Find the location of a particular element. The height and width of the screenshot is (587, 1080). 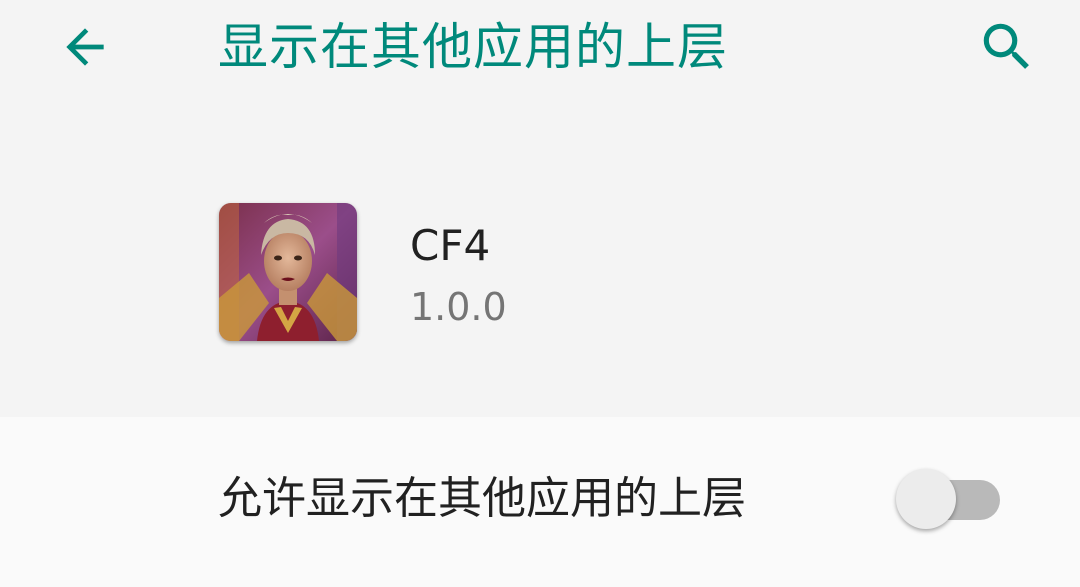

app-version: 1.0.0 is located at coordinates (458, 307).